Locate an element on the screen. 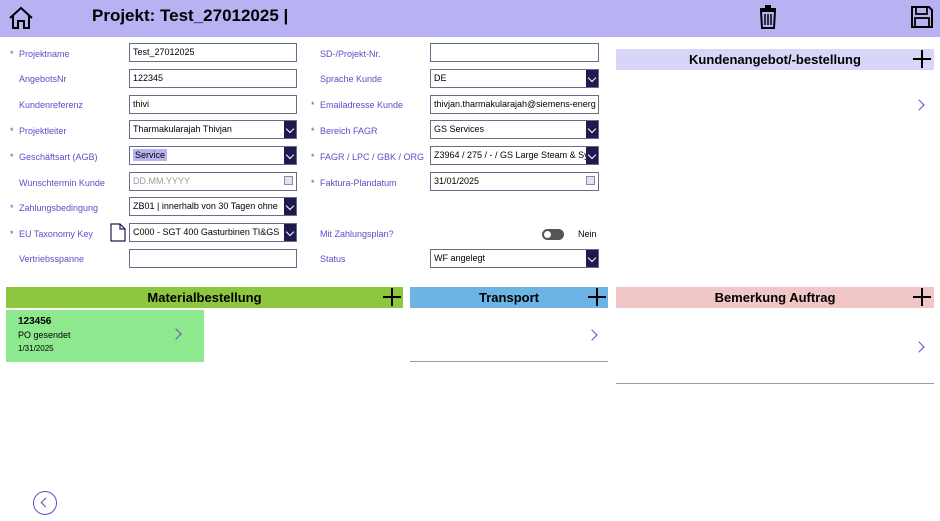 This screenshot has height=521, width=940. material-list-item: 123456 PO gesendet 1/31/2025 is located at coordinates (105, 336).